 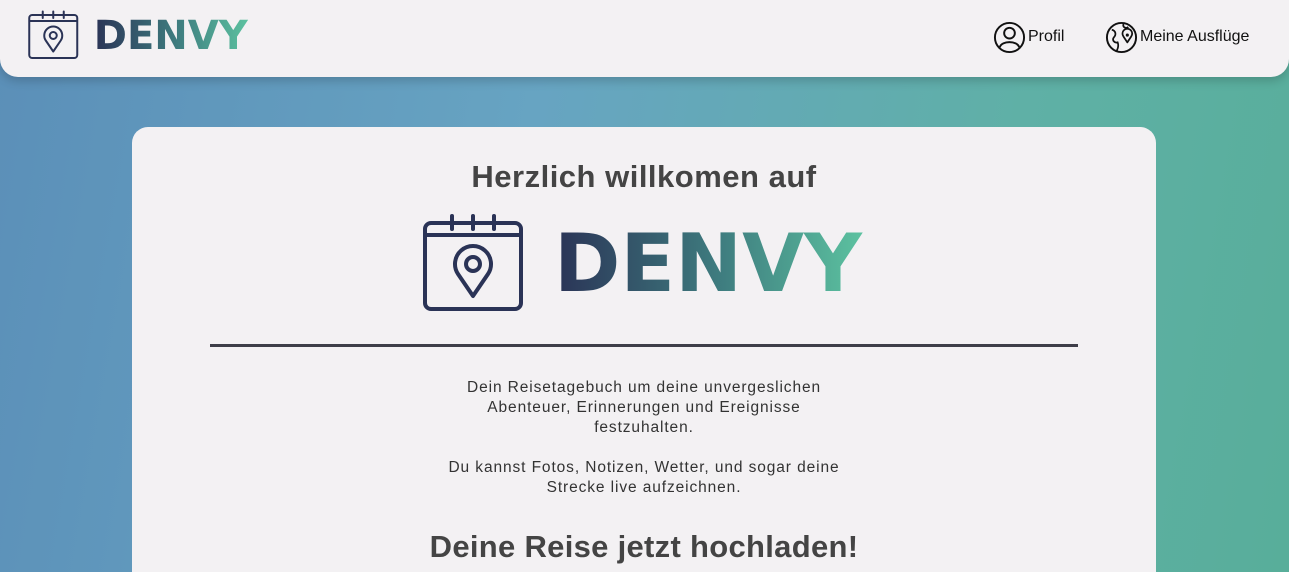 I want to click on denvy-logo: DENVY, so click(x=139, y=35).